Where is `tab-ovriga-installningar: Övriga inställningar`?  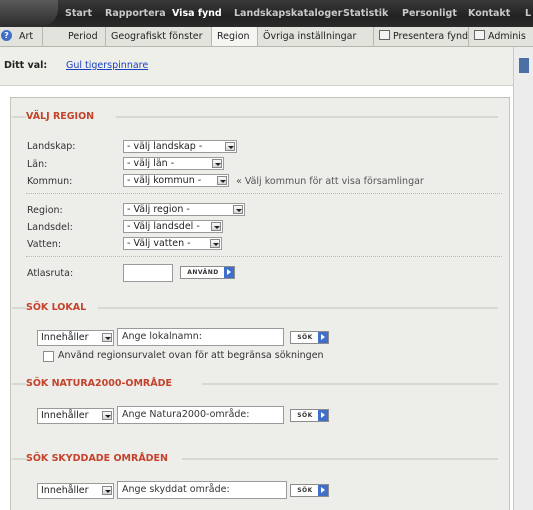 tab-ovriga-installningar: Övriga inställningar is located at coordinates (316, 36).